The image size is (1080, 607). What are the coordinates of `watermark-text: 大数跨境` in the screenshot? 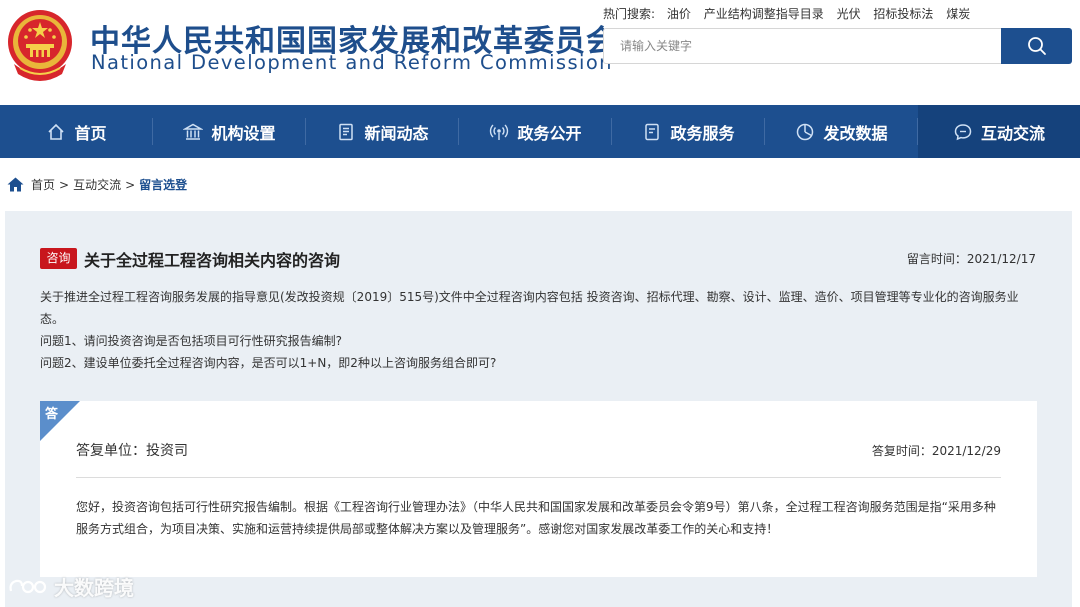 It's located at (94, 588).